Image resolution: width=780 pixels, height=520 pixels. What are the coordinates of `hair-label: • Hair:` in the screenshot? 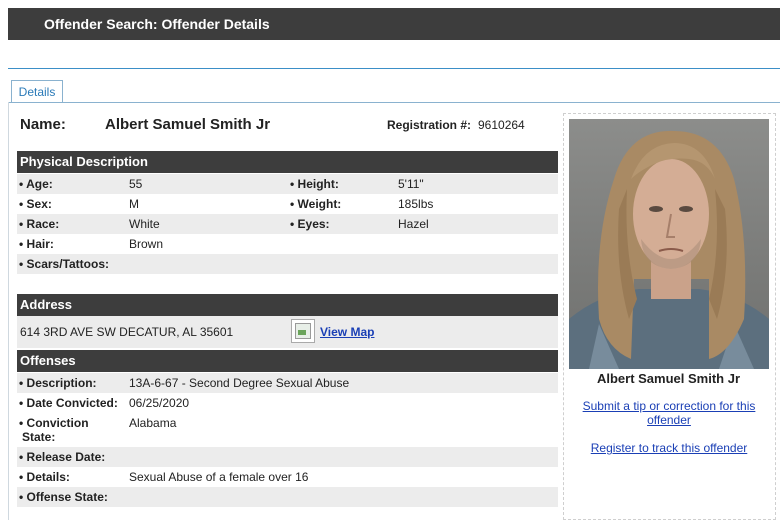 It's located at (36, 244).